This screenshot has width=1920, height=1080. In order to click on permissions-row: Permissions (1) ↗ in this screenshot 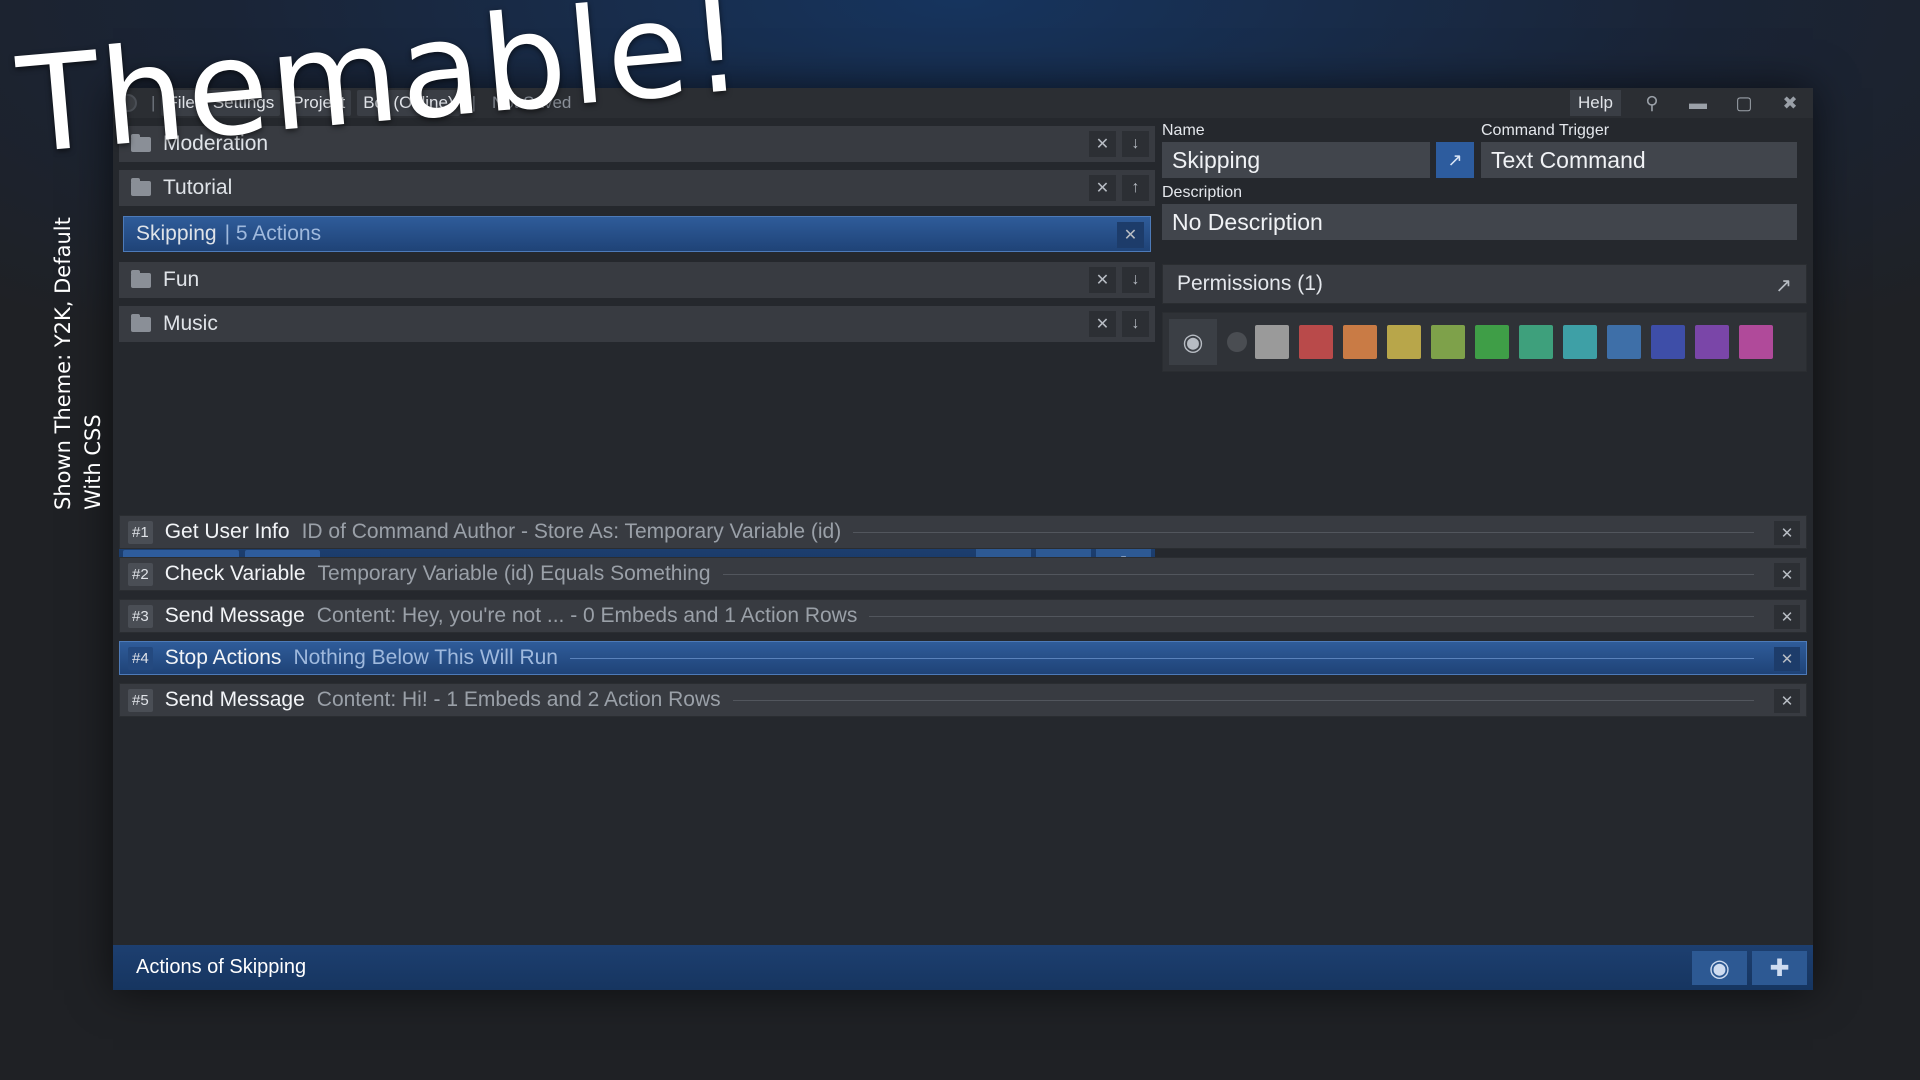, I will do `click(1484, 284)`.